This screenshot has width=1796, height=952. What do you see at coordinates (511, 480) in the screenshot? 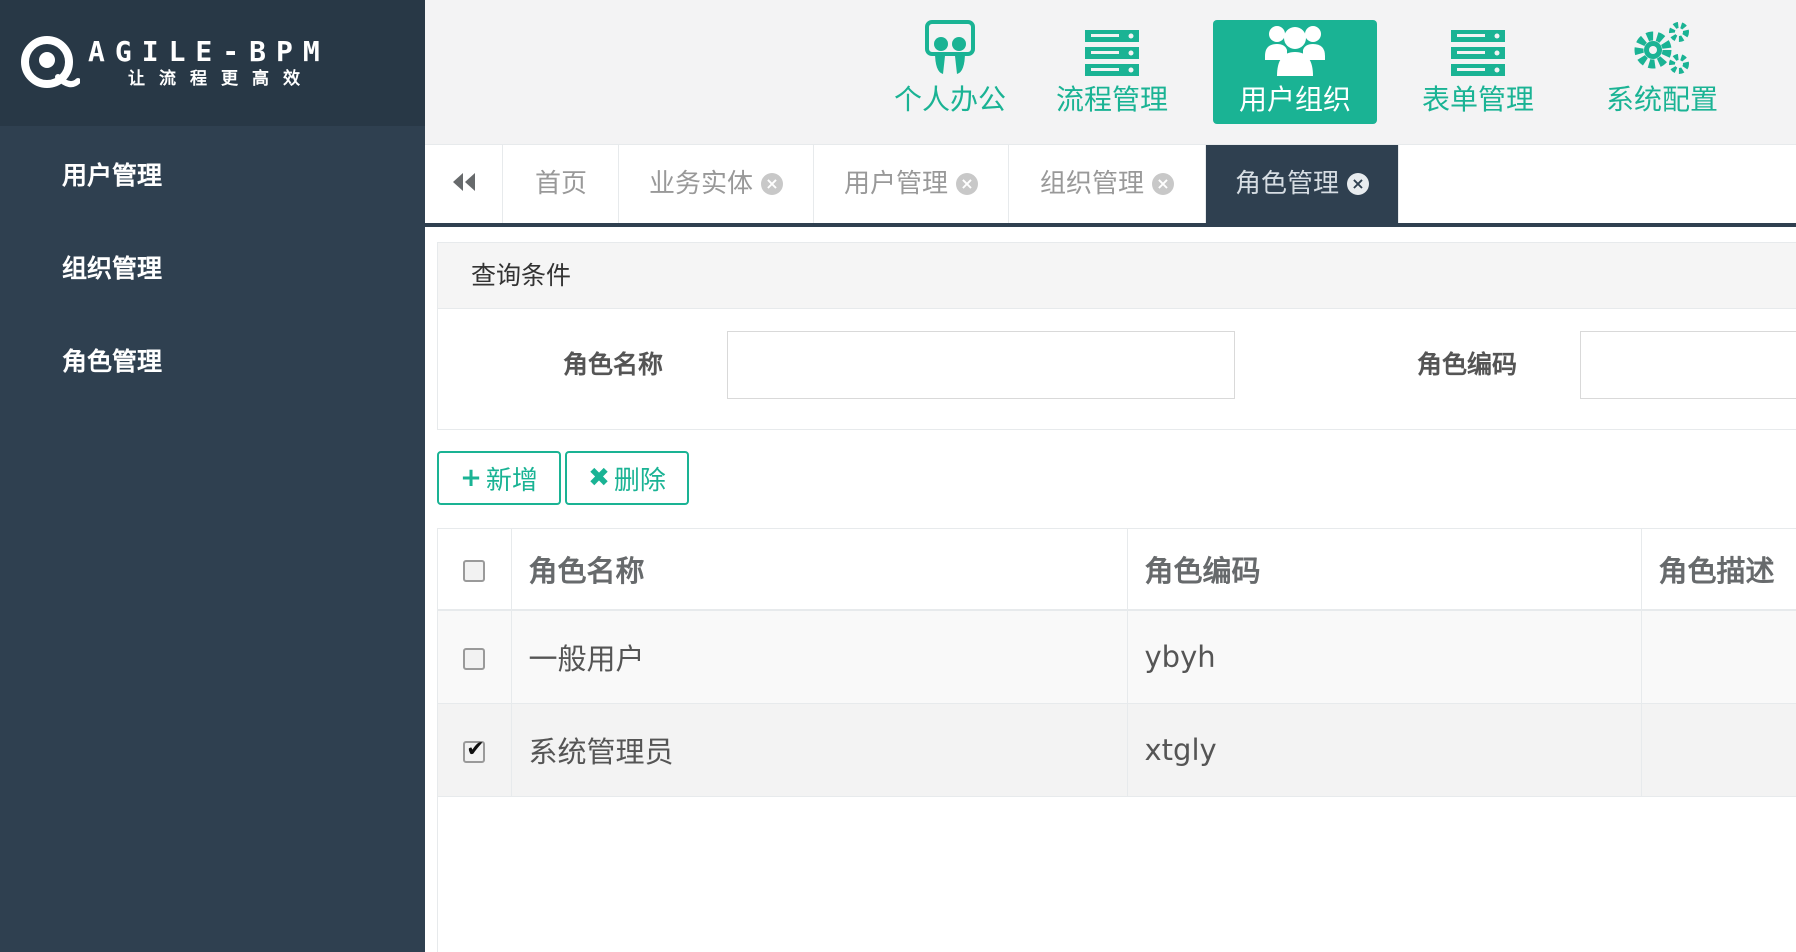
I see `add-button-label: 新增` at bounding box center [511, 480].